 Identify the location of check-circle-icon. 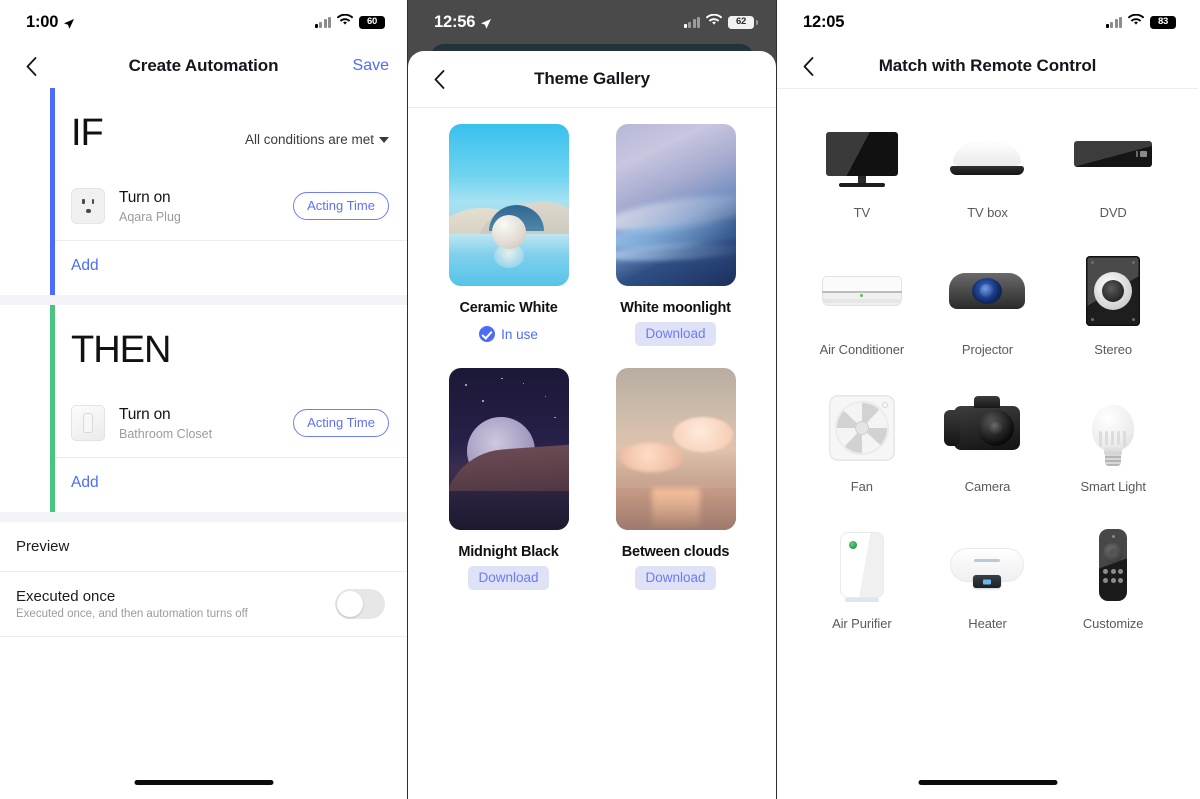
(487, 334).